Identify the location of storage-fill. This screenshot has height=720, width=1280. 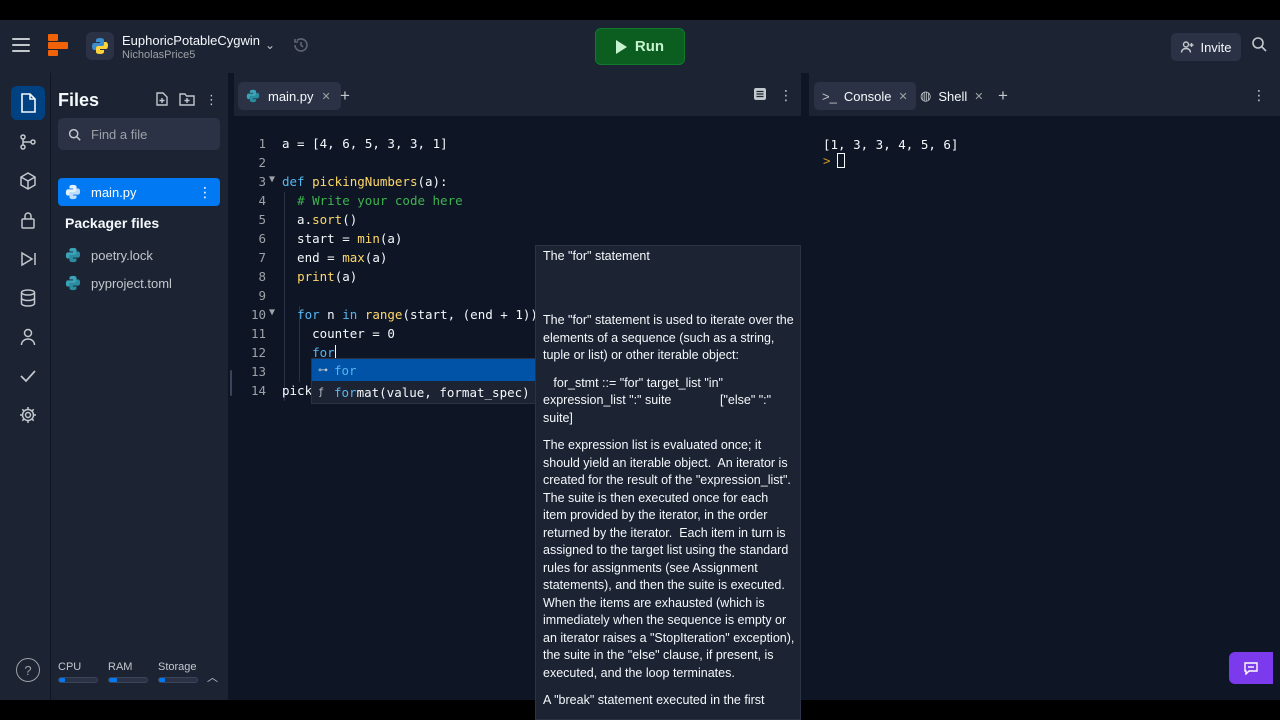
(162, 680).